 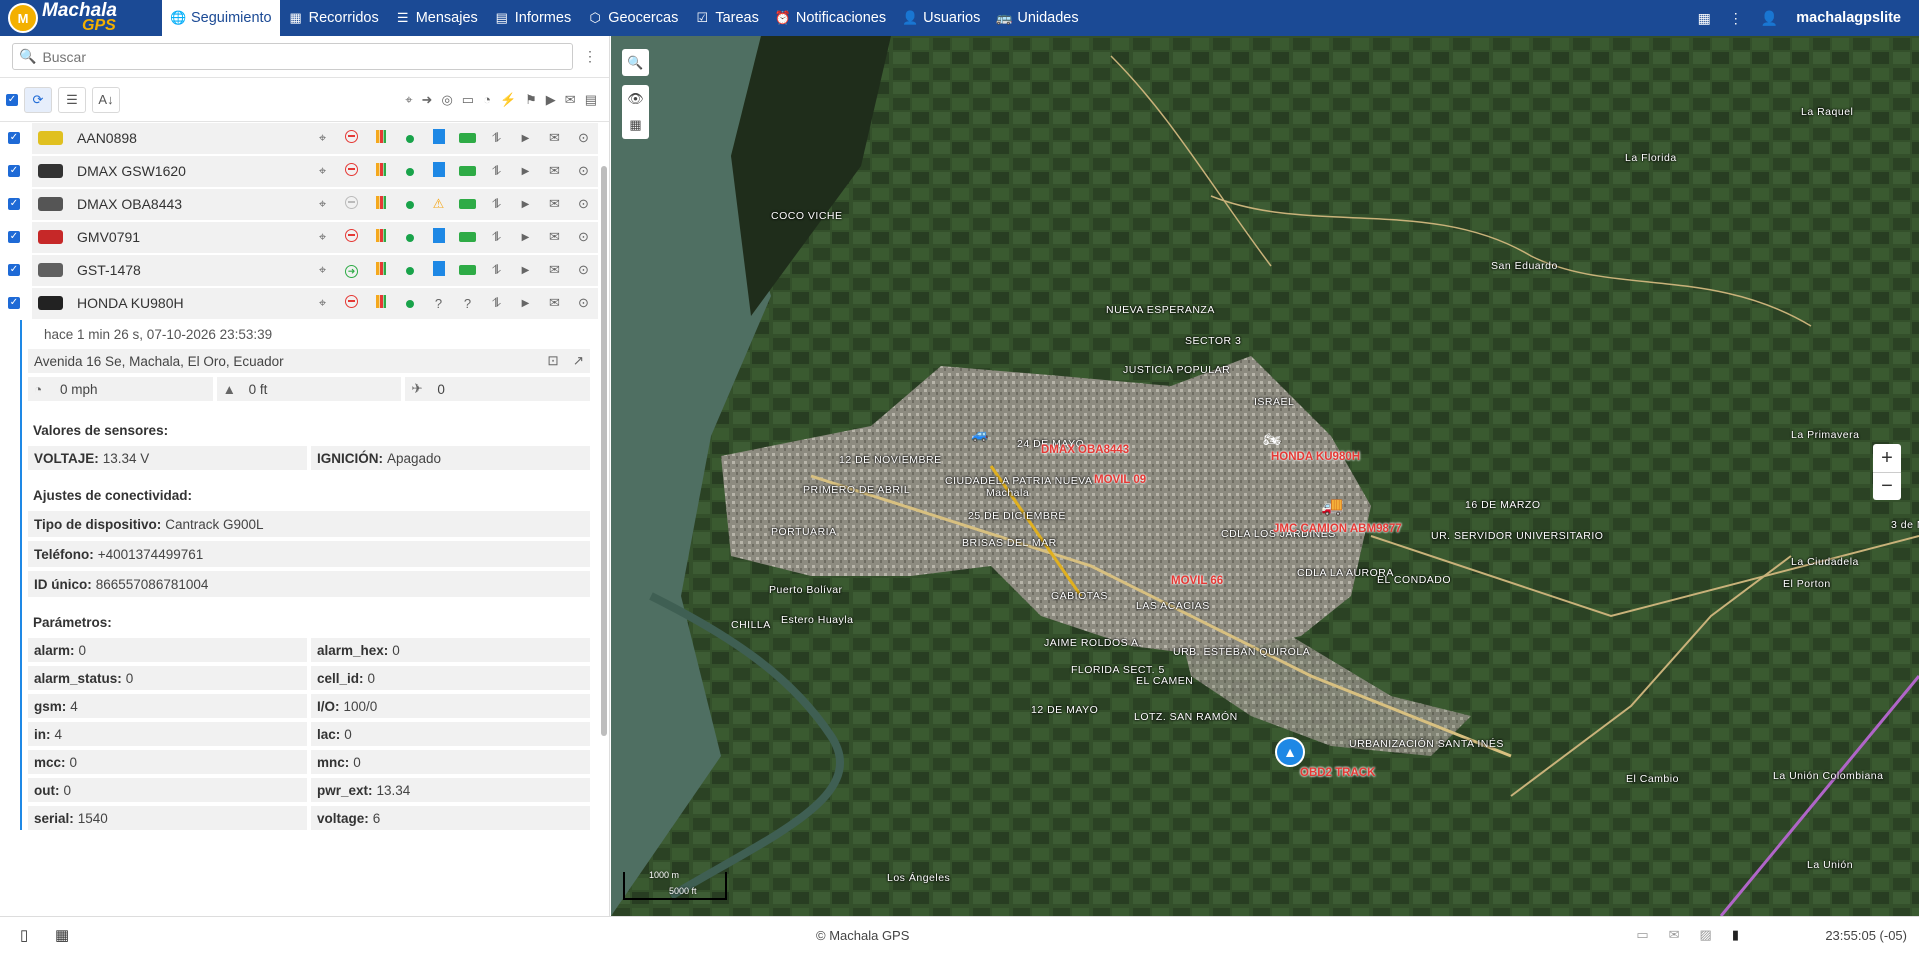 What do you see at coordinates (106, 99) in the screenshot?
I see `sort-button: A↓` at bounding box center [106, 99].